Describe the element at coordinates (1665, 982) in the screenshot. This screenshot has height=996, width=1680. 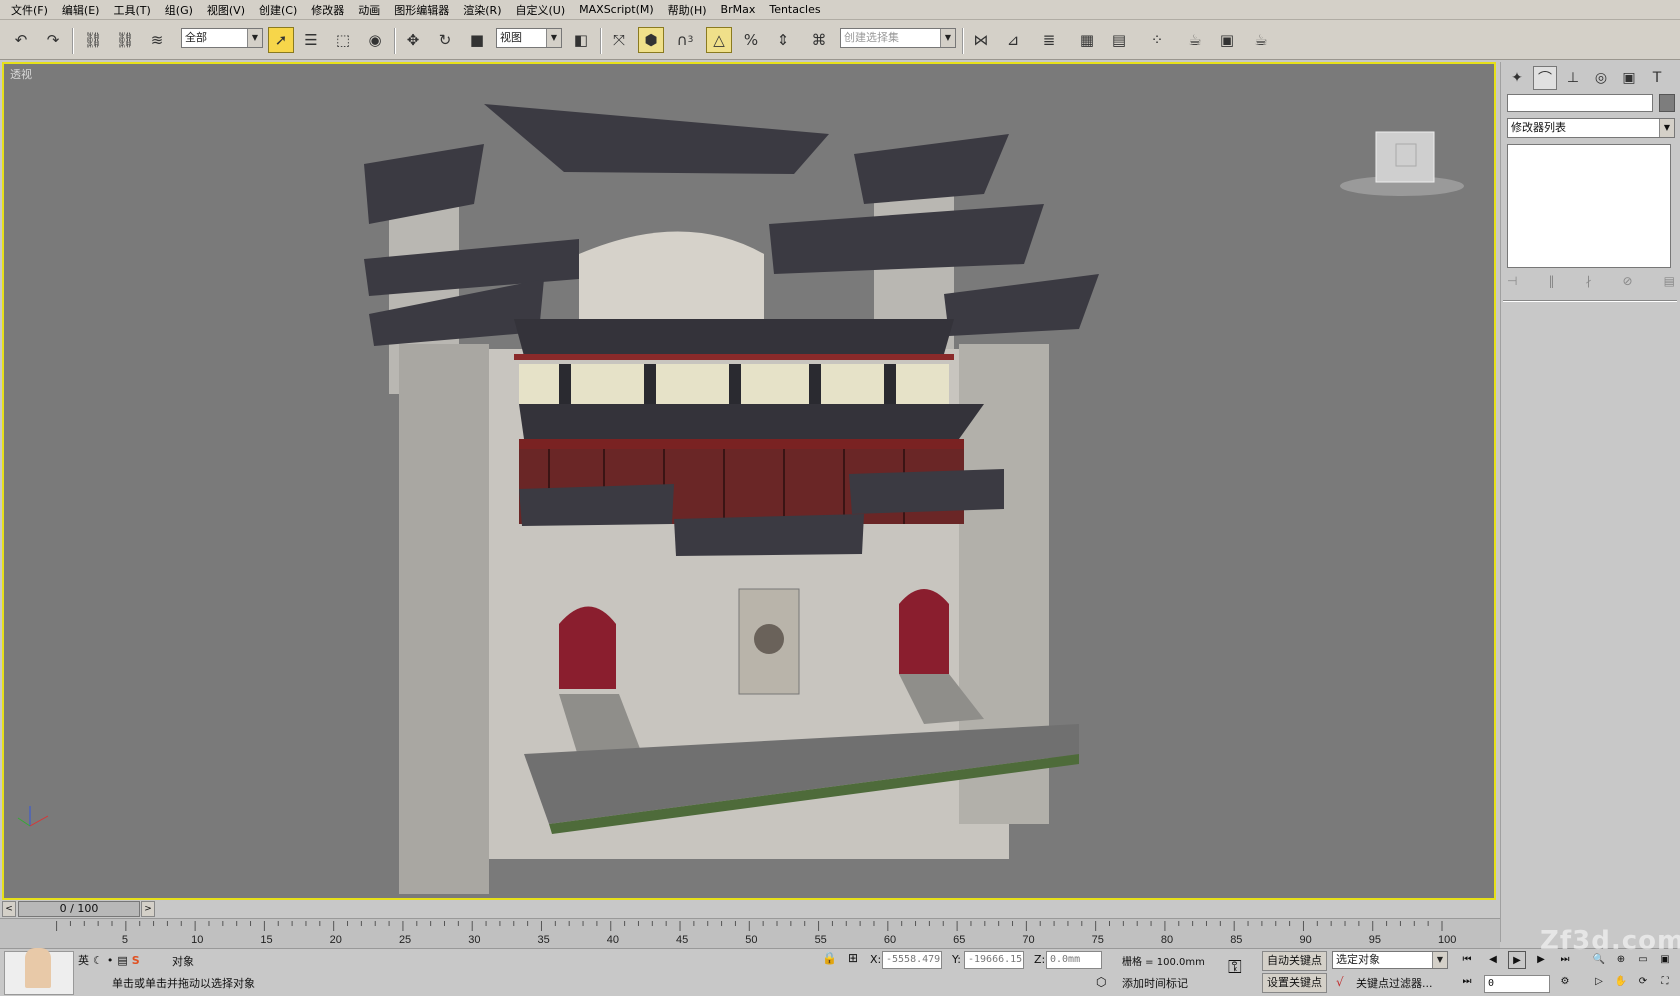
I see `maximize-viewport-icon: ⛶` at that location.